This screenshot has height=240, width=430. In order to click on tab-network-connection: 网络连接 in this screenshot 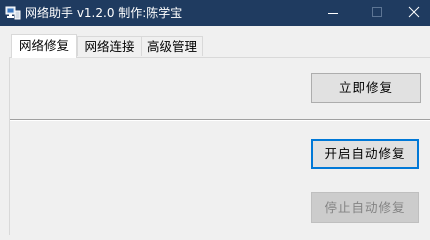, I will do `click(109, 46)`.